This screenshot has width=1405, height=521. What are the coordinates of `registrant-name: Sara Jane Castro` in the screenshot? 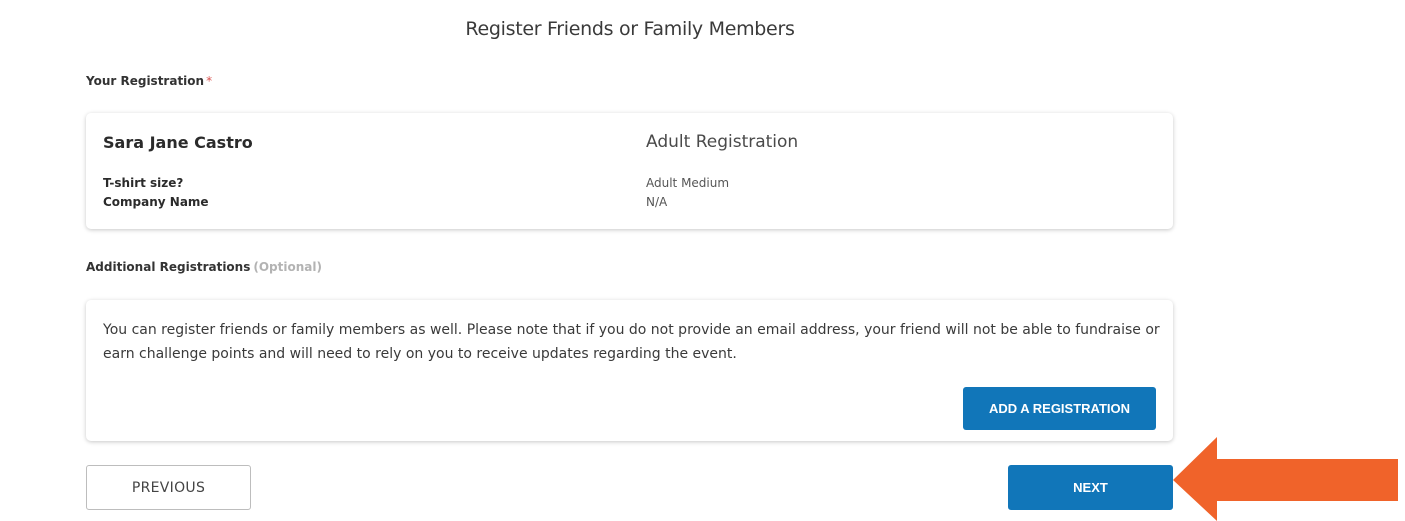 It's located at (178, 142).